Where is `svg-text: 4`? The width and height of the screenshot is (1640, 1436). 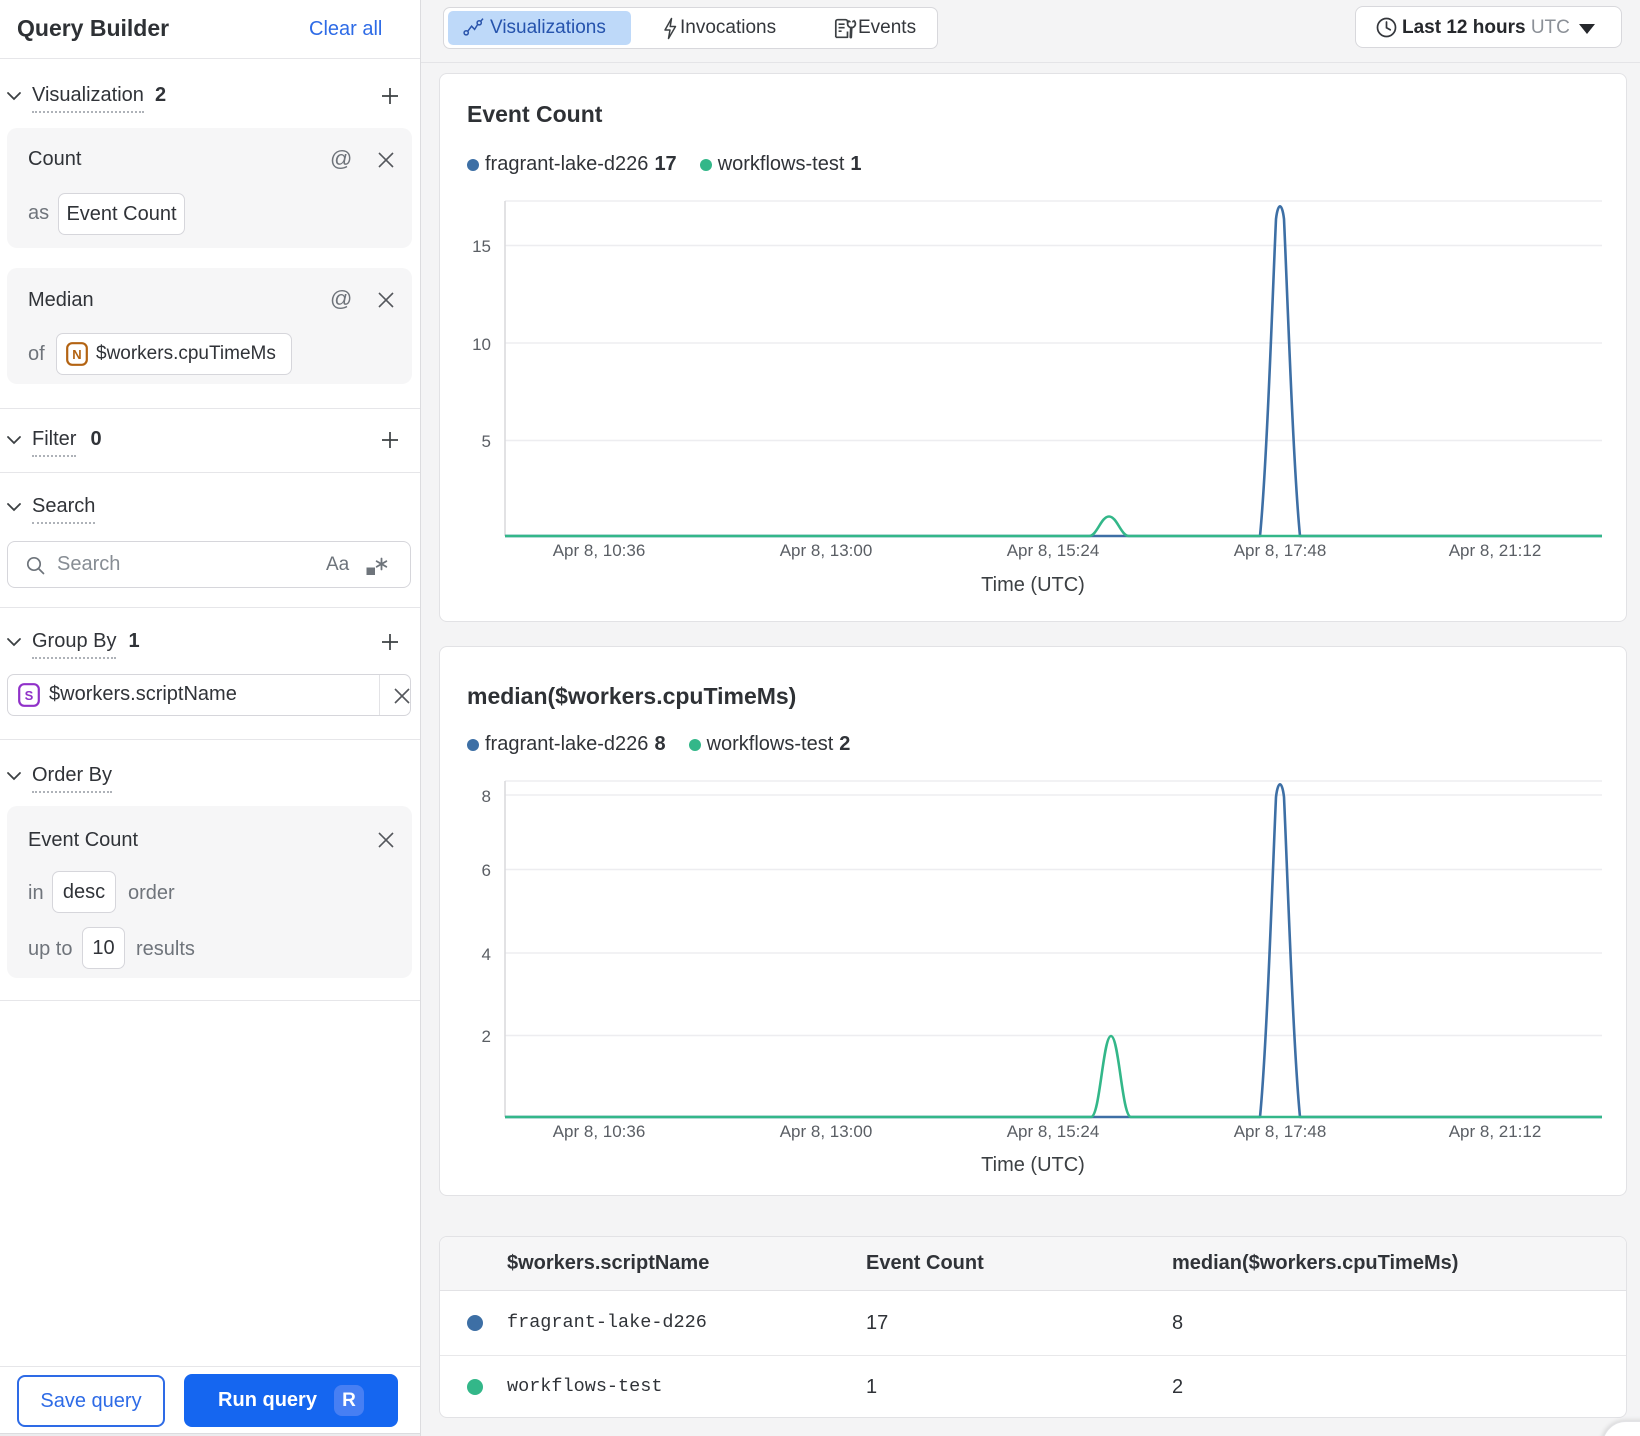 svg-text: 4 is located at coordinates (486, 954).